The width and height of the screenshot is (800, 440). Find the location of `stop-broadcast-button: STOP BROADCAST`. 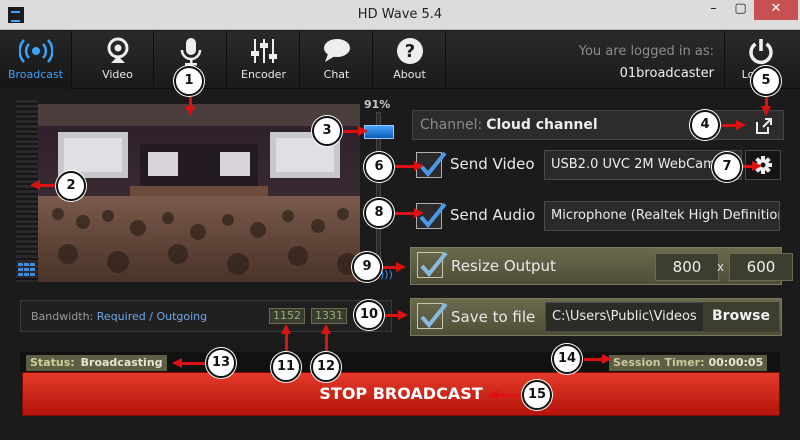

stop-broadcast-button: STOP BROADCAST is located at coordinates (401, 394).